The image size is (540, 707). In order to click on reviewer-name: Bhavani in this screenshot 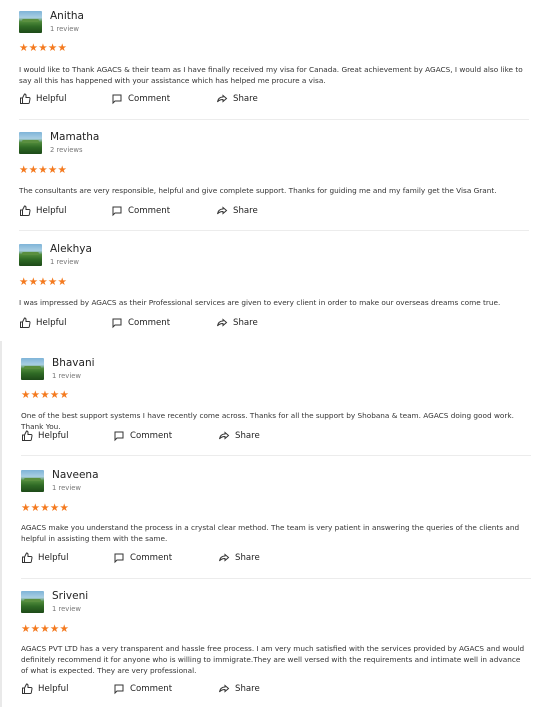, I will do `click(73, 363)`.